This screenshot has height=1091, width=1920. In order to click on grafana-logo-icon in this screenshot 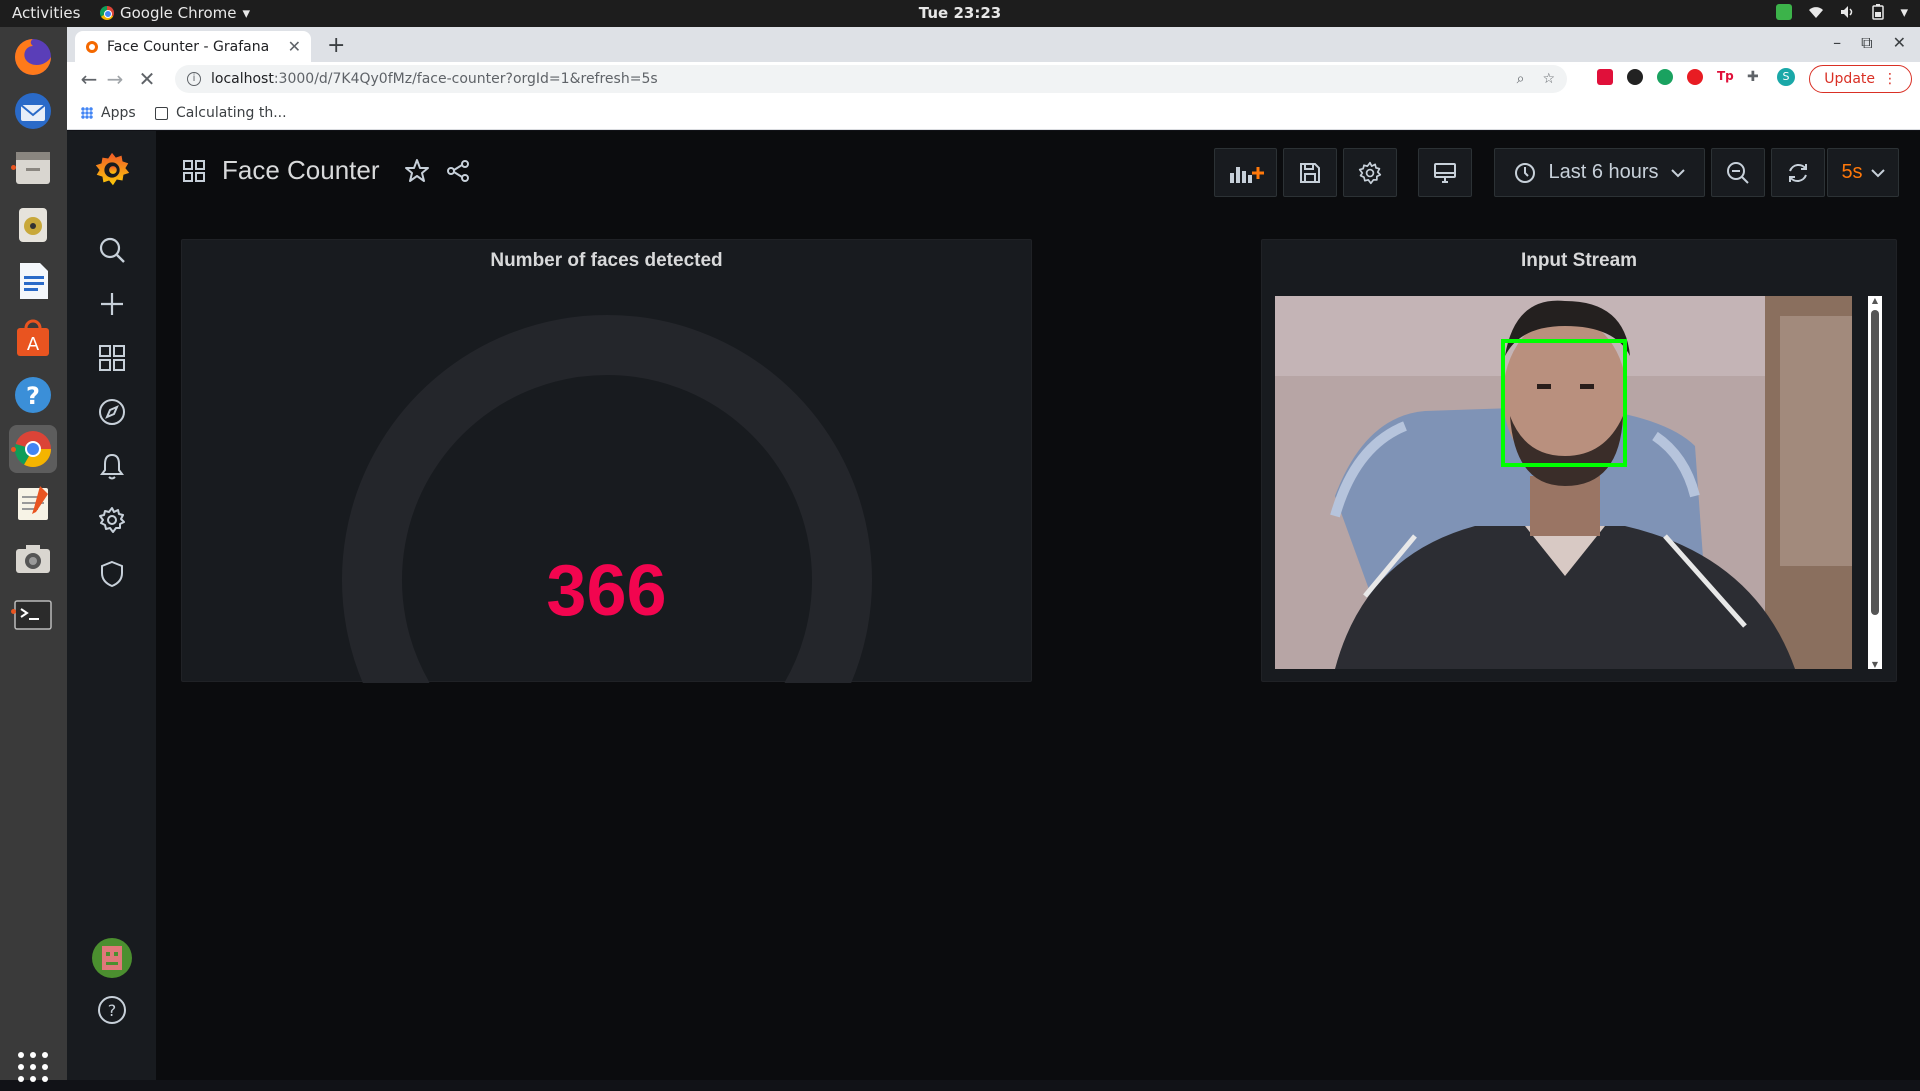, I will do `click(112, 170)`.